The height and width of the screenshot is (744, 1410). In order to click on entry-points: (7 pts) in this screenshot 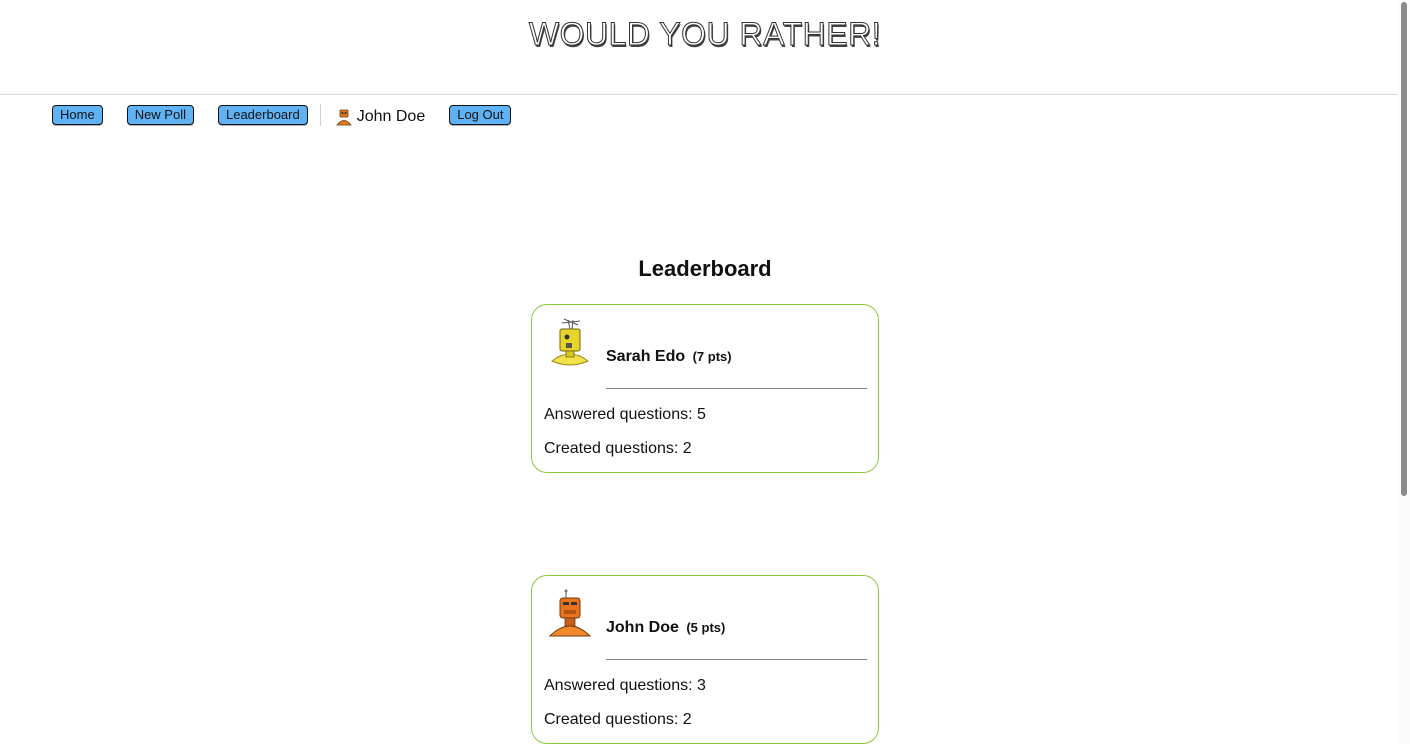, I will do `click(712, 356)`.